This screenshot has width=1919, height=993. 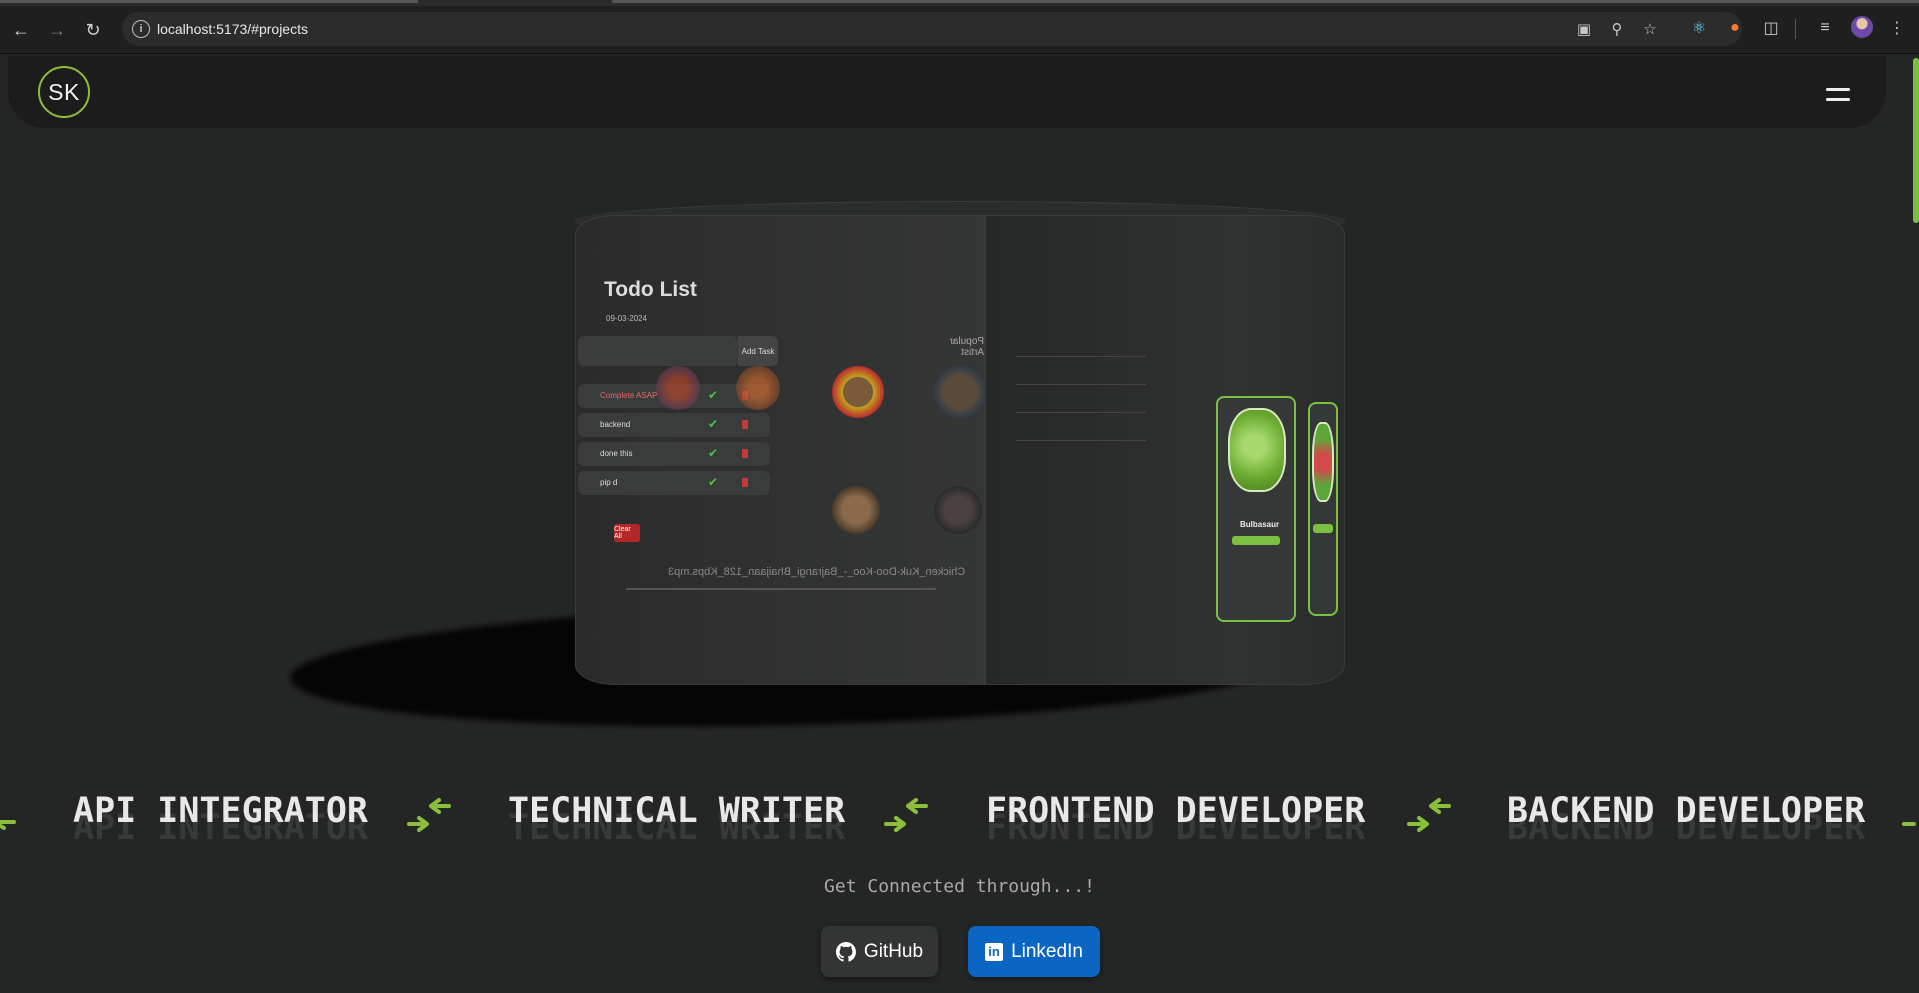 I want to click on reload-icon: ↻, so click(x=93, y=30).